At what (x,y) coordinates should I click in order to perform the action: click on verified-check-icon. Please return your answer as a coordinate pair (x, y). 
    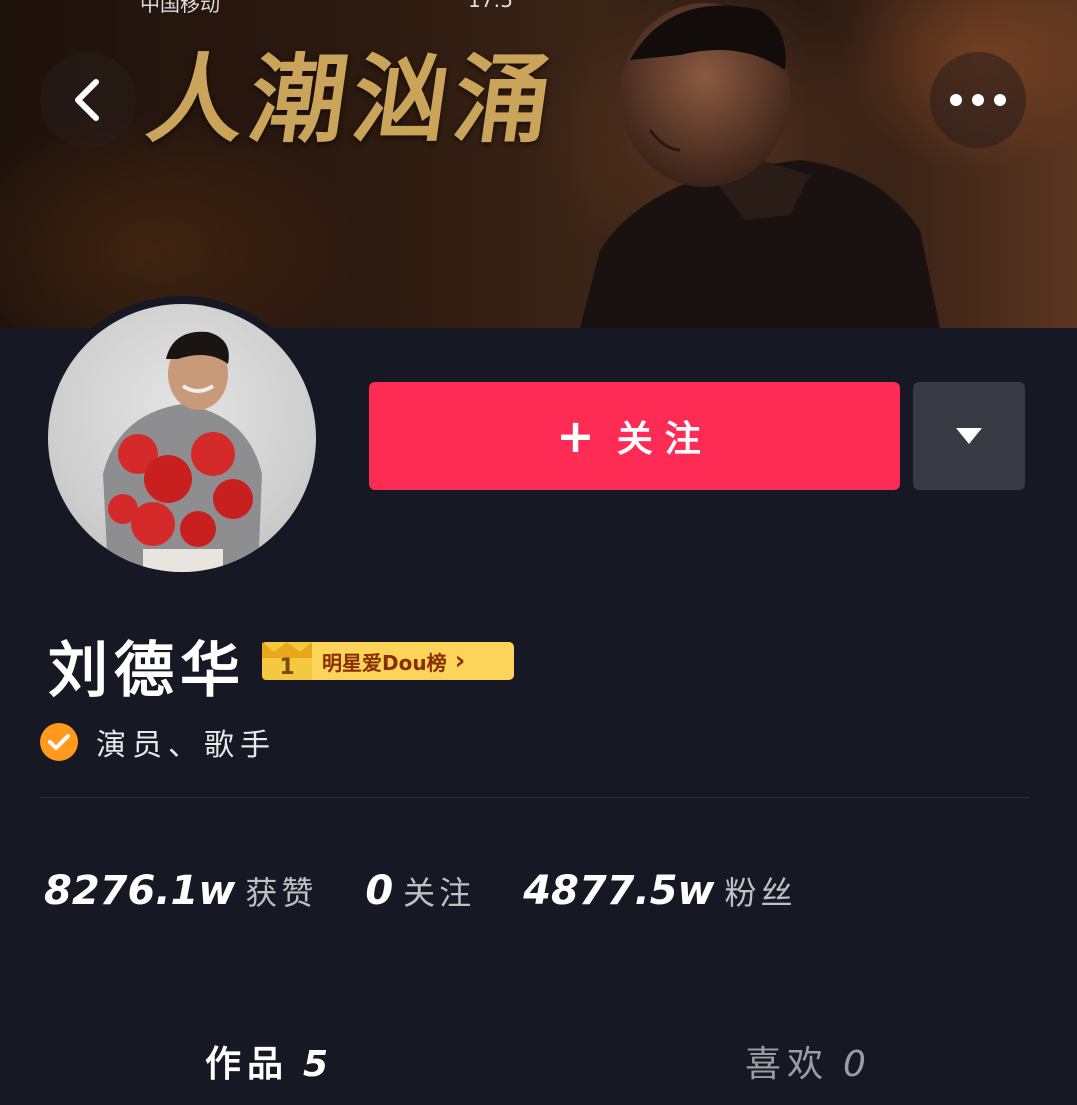
    Looking at the image, I should click on (59, 742).